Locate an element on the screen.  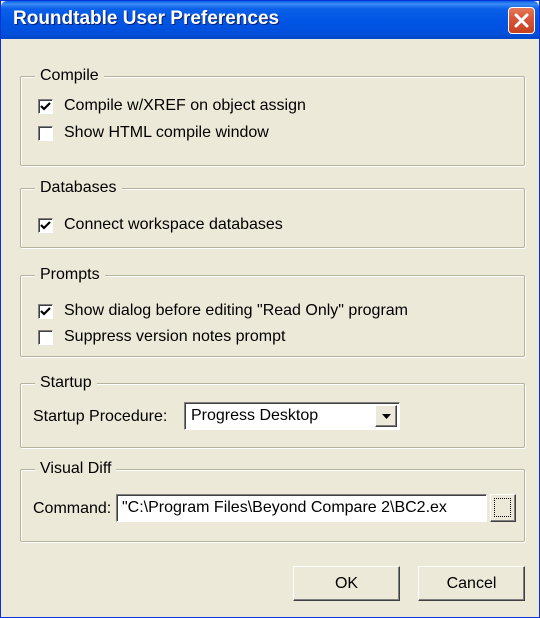
startup-procedure-select: Progress Desktop is located at coordinates (292, 416).